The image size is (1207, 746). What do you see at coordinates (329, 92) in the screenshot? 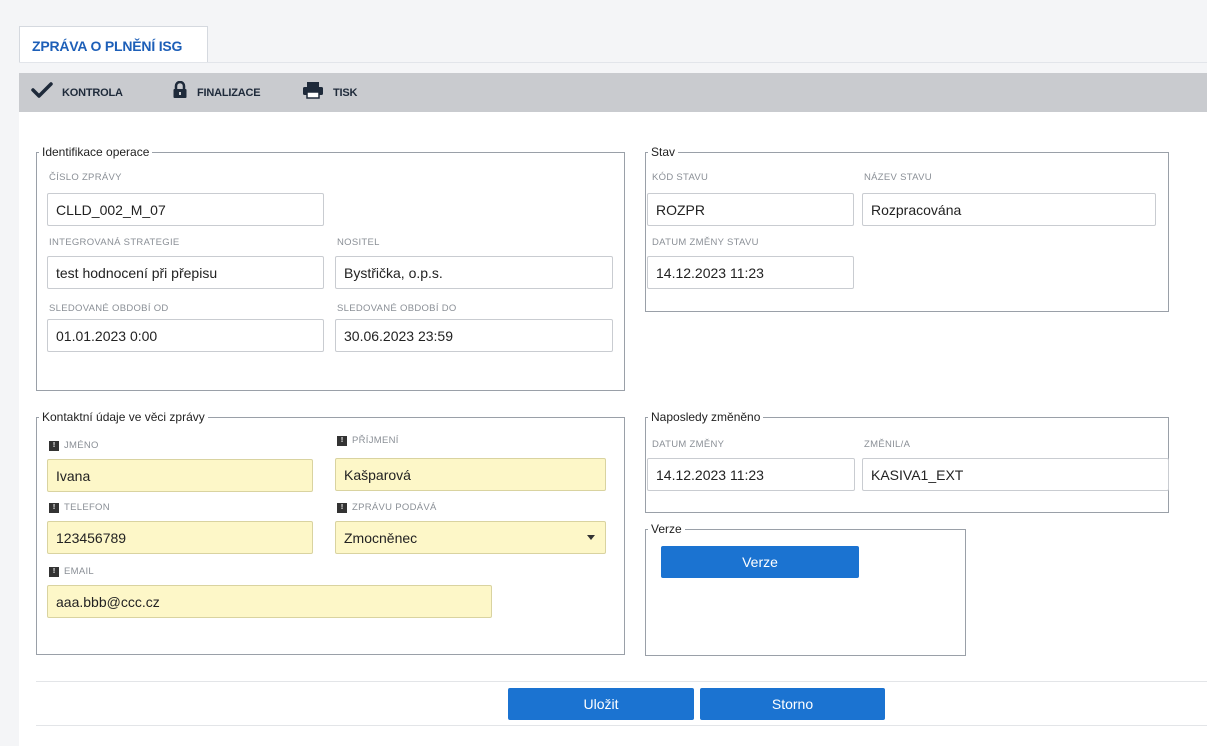
I see `tisk-button: TISK` at bounding box center [329, 92].